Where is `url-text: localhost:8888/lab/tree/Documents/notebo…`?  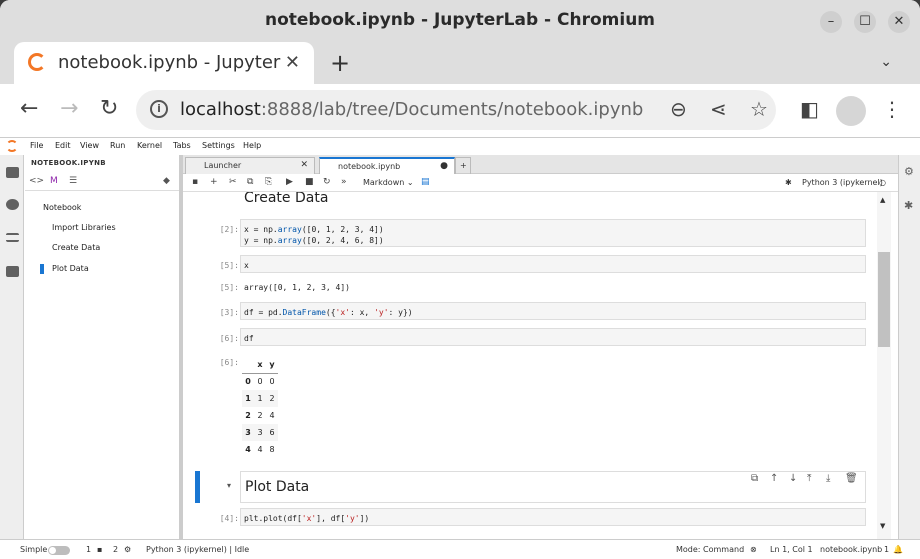
url-text: localhost:8888/lab/tree/Documents/notebo… is located at coordinates (411, 109).